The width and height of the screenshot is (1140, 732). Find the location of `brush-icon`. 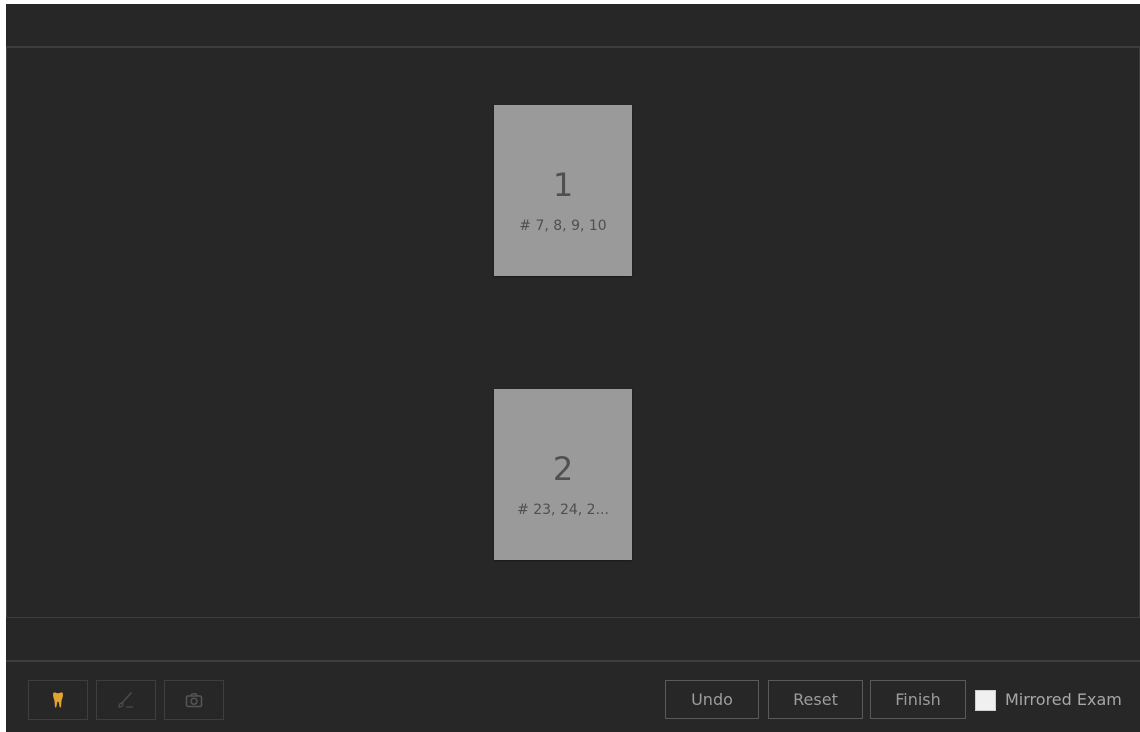

brush-icon is located at coordinates (126, 700).